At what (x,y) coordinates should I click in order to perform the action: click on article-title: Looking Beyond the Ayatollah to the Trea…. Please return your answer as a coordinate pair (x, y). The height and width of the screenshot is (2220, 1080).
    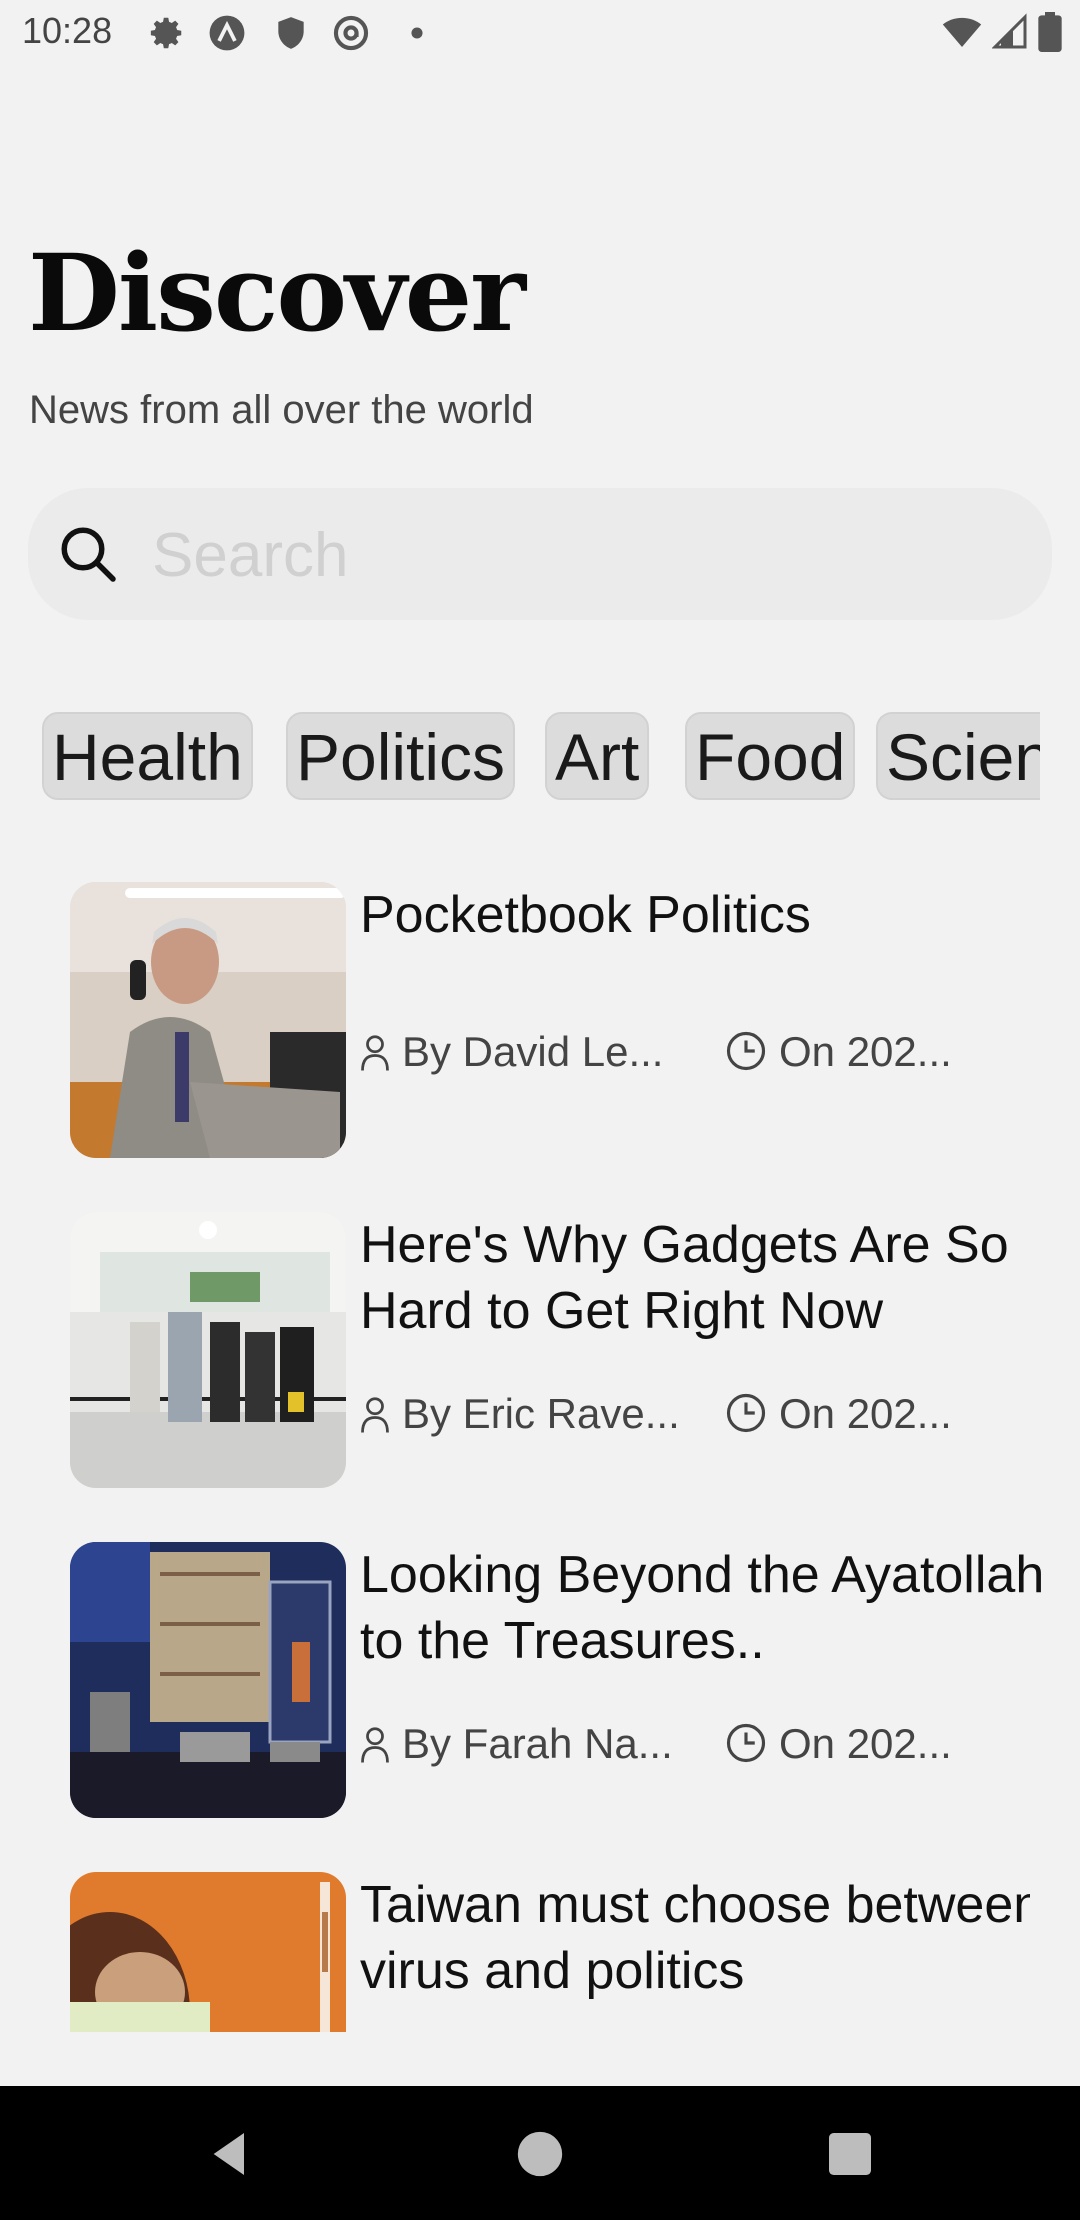
    Looking at the image, I should click on (702, 1608).